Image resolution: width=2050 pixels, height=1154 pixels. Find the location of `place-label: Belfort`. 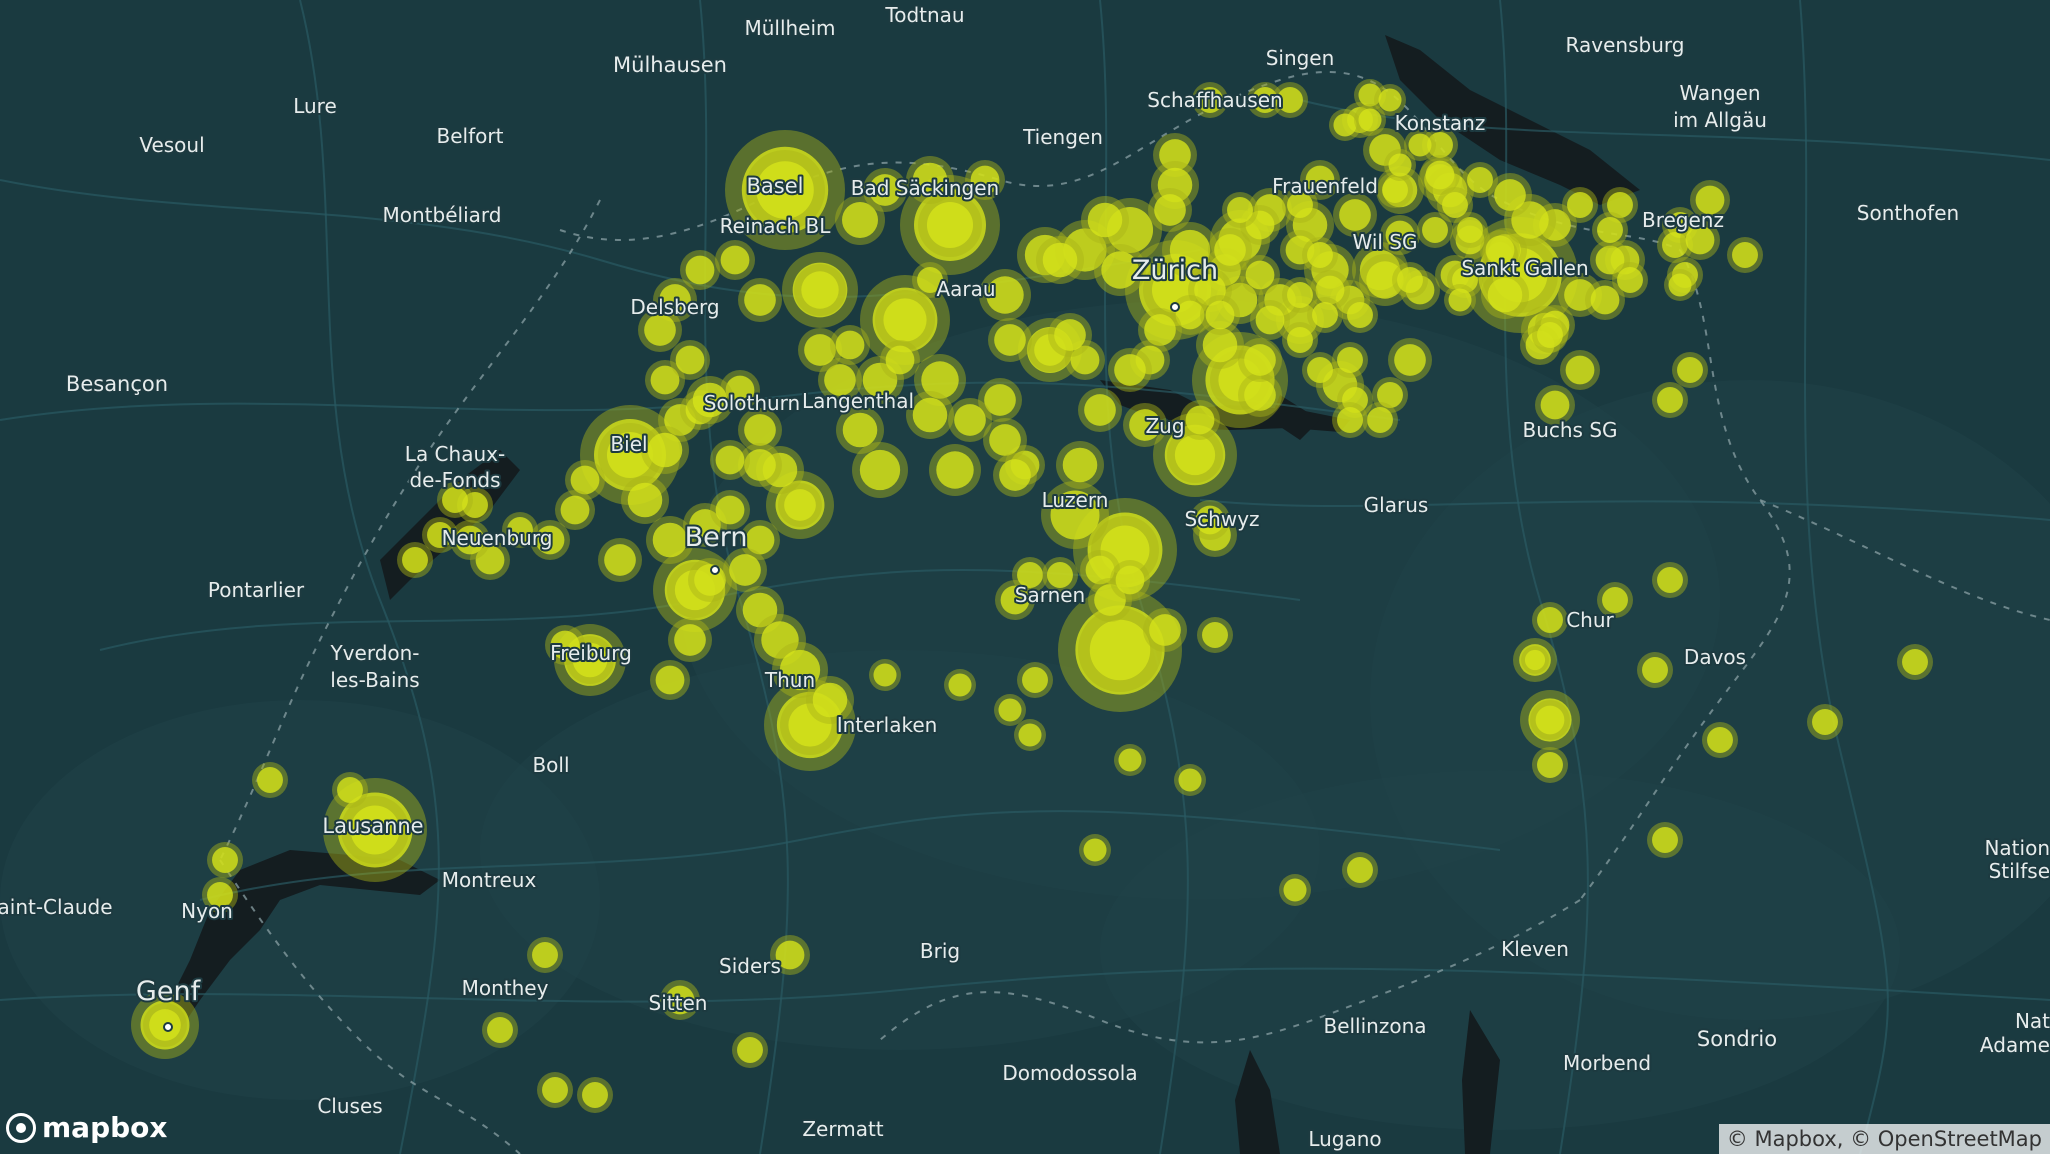

place-label: Belfort is located at coordinates (470, 136).